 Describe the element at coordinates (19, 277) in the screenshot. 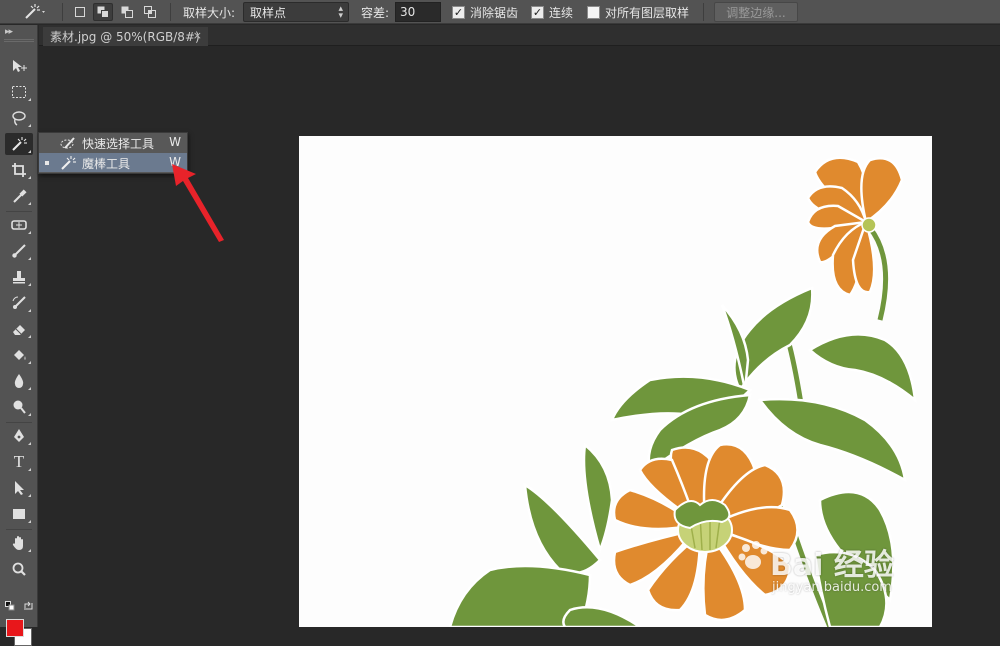

I see `clone-stamp-tool-icon` at that location.